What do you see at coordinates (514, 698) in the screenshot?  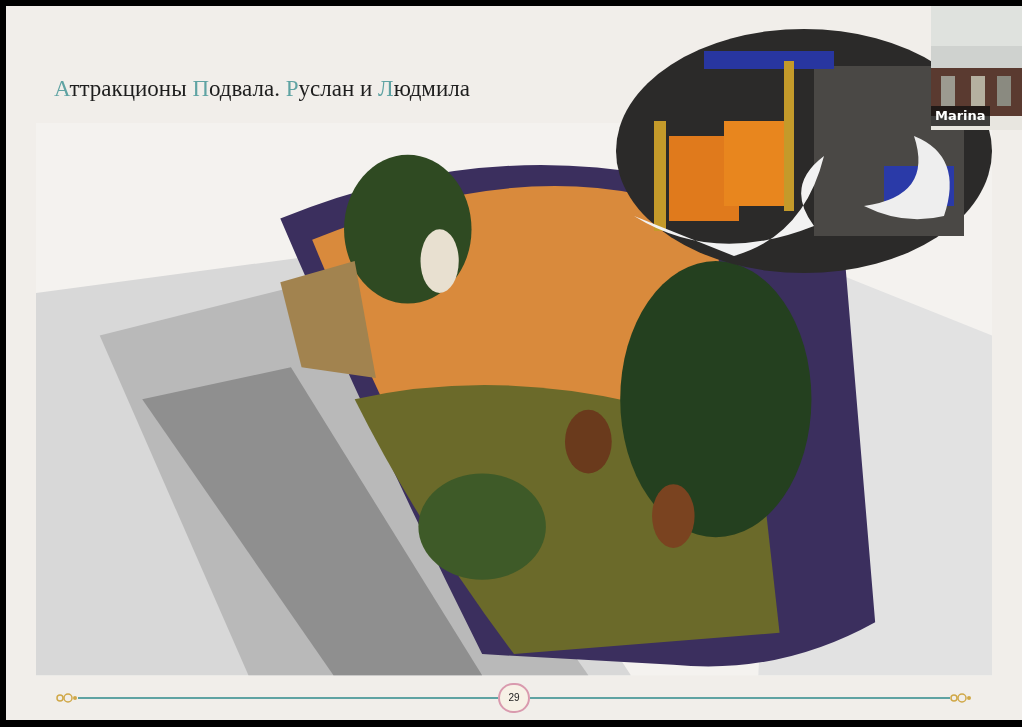 I see `page-number: 29` at bounding box center [514, 698].